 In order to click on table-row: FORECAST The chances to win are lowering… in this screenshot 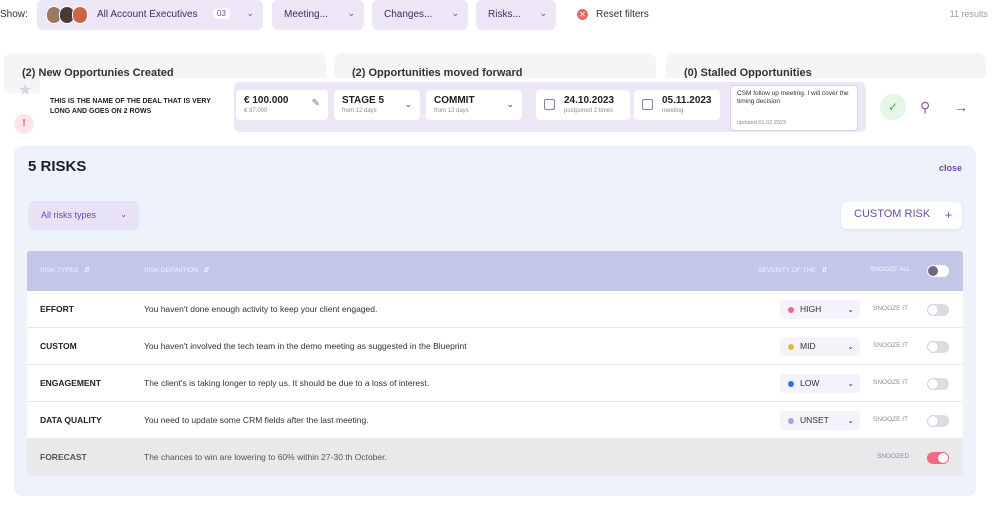, I will do `click(495, 457)`.